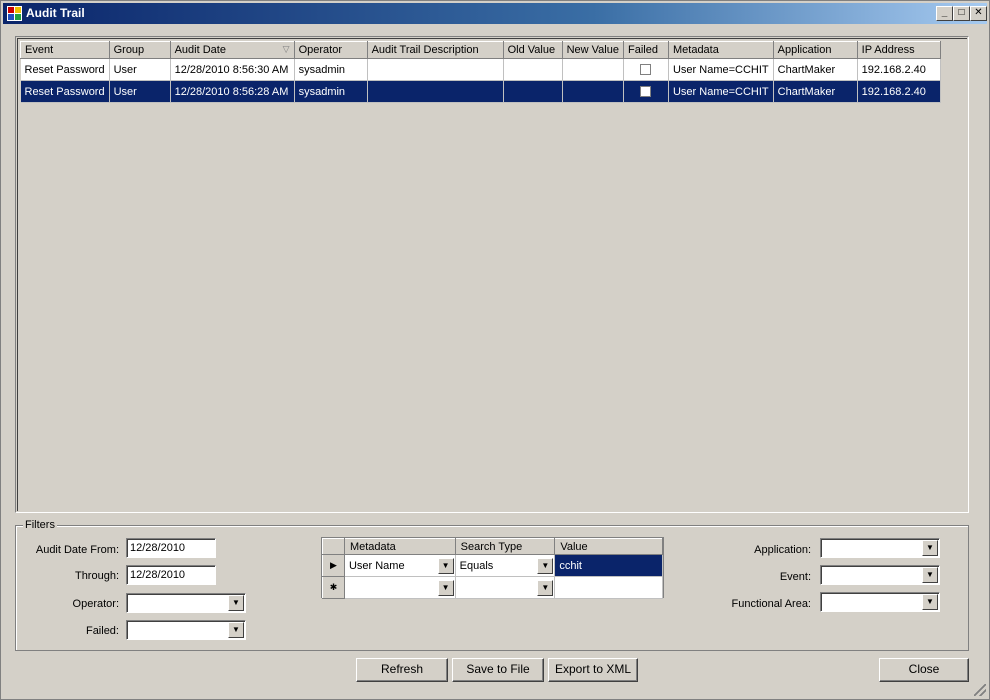 The height and width of the screenshot is (700, 990). I want to click on failed-label: Failed:, so click(102, 631).